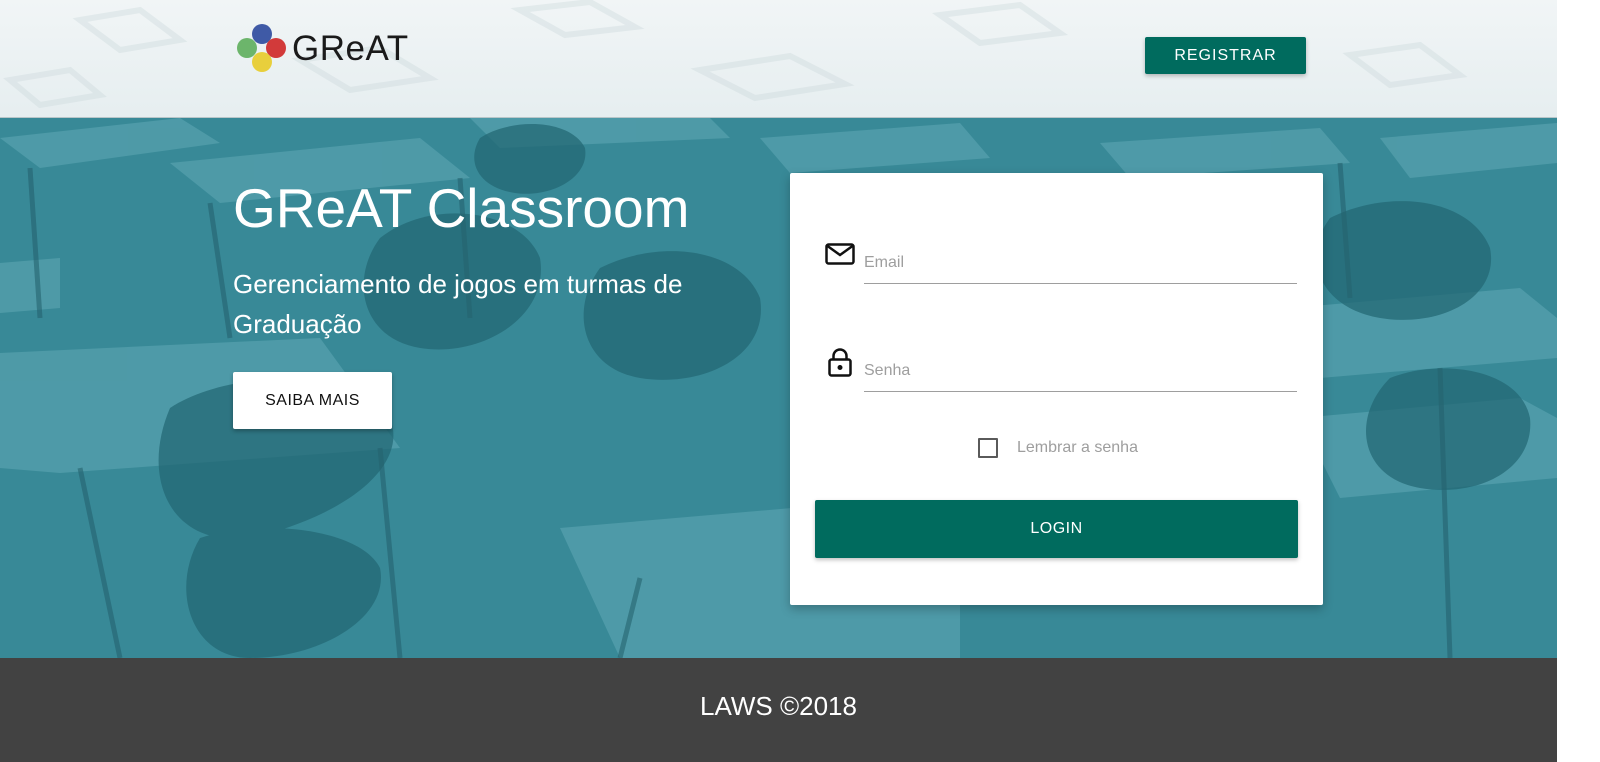 The width and height of the screenshot is (1600, 762). Describe the element at coordinates (1077, 447) in the screenshot. I see `remember-password-label: Lembrar a senha` at that location.